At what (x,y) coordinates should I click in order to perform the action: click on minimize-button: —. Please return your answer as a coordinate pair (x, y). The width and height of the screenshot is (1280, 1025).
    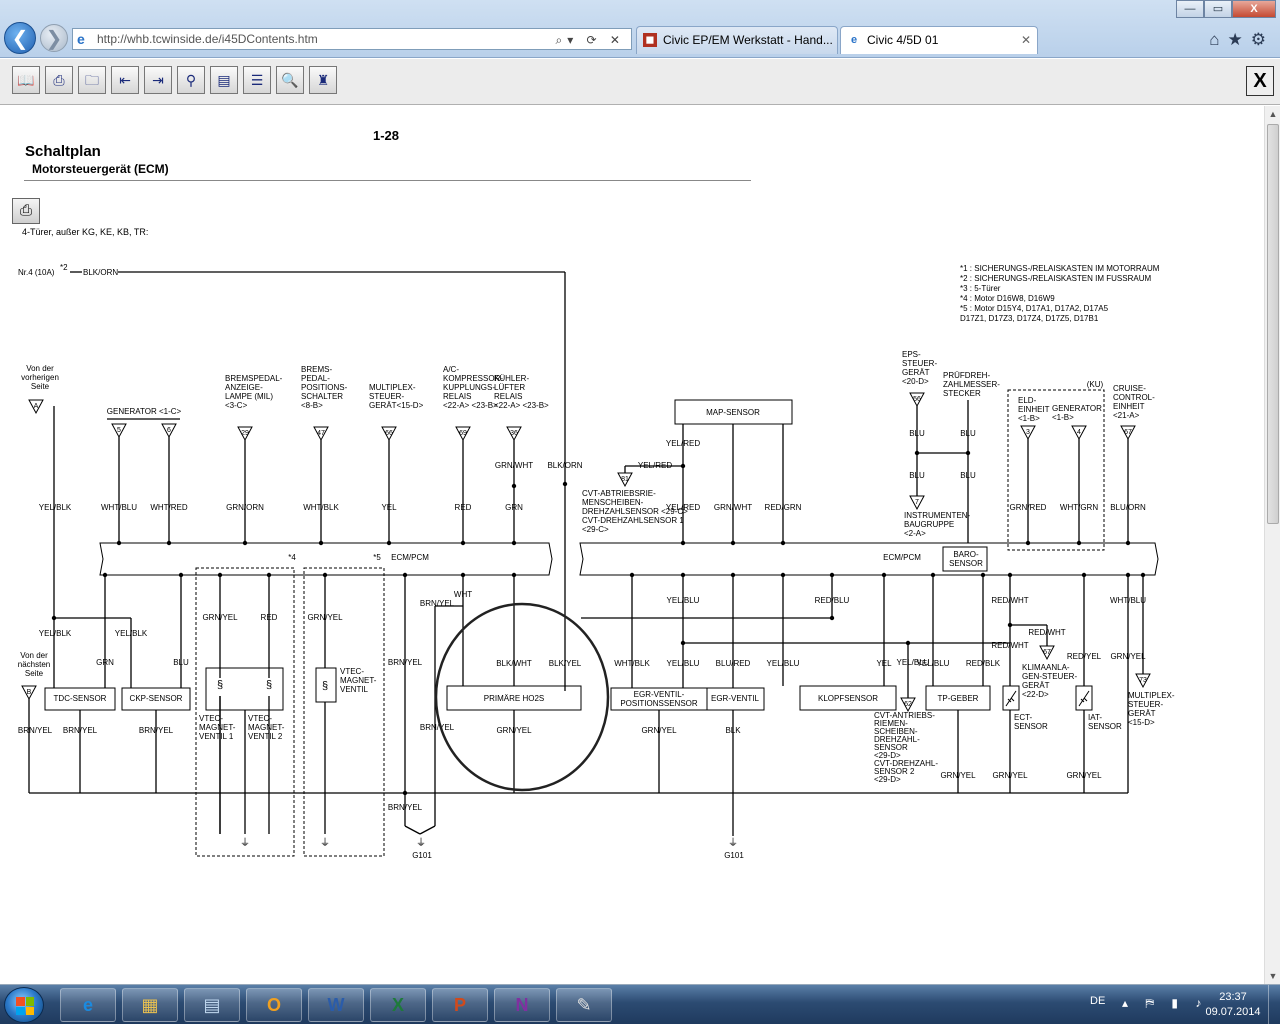
    Looking at the image, I should click on (1190, 9).